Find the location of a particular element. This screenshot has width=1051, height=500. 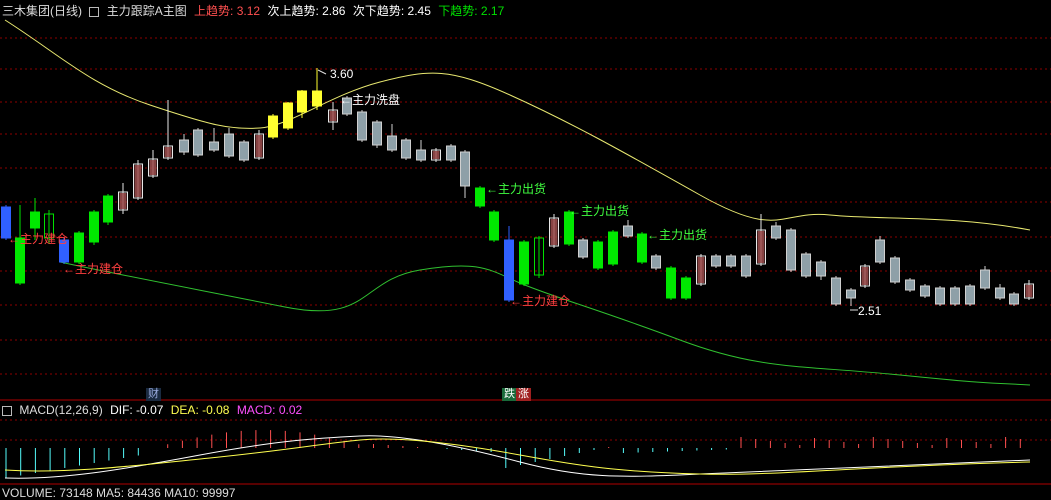

down-trend-value: 2.17 is located at coordinates (492, 11).